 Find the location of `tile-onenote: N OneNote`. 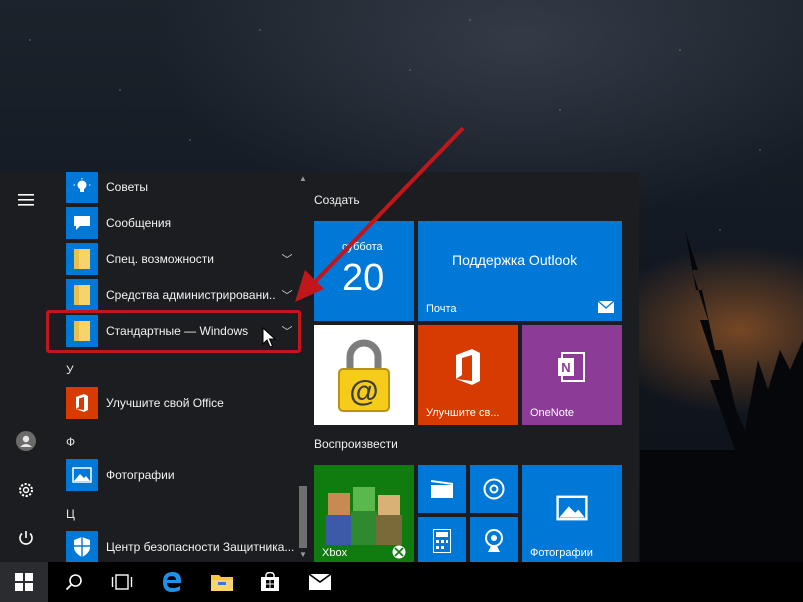

tile-onenote: N OneNote is located at coordinates (572, 375).